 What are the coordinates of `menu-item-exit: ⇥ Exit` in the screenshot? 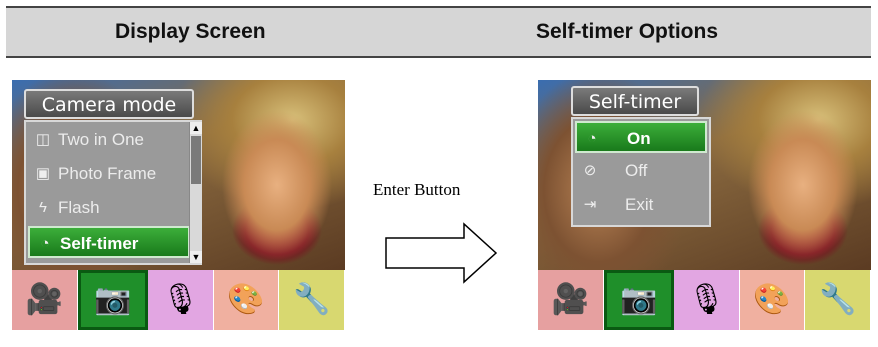 It's located at (641, 205).